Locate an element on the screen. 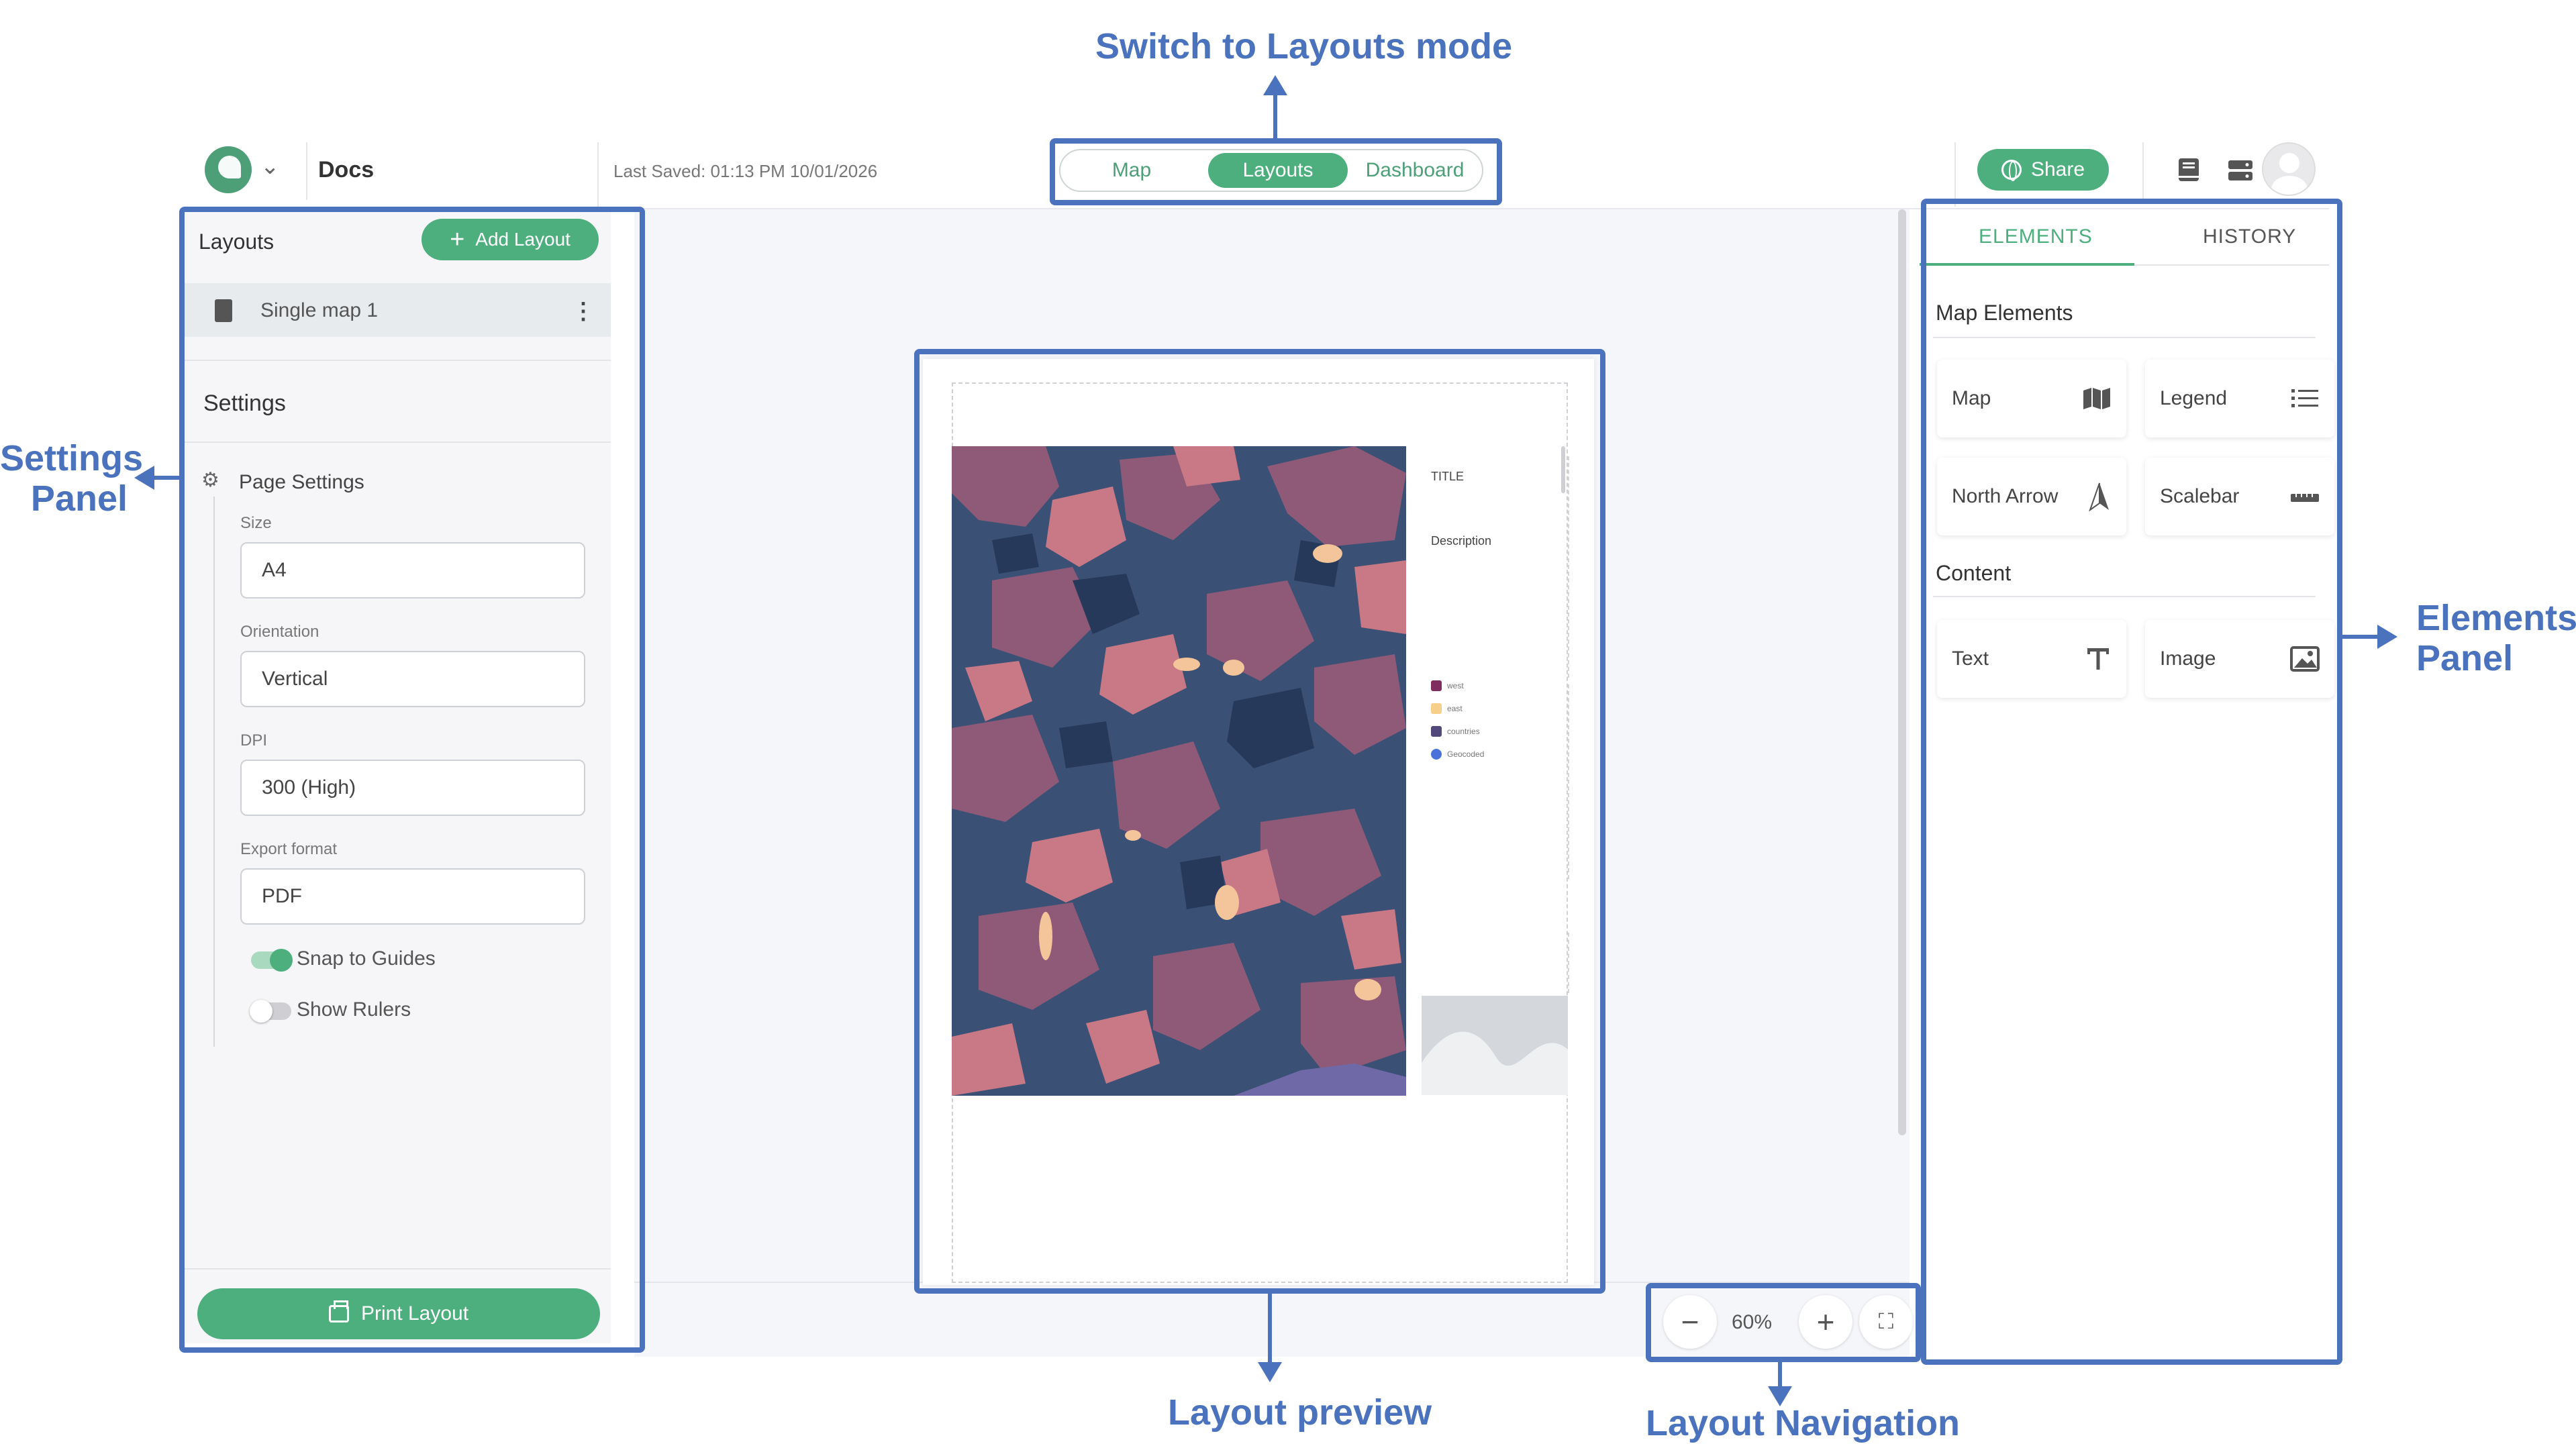  highlight-mode-switch is located at coordinates (1276, 171).